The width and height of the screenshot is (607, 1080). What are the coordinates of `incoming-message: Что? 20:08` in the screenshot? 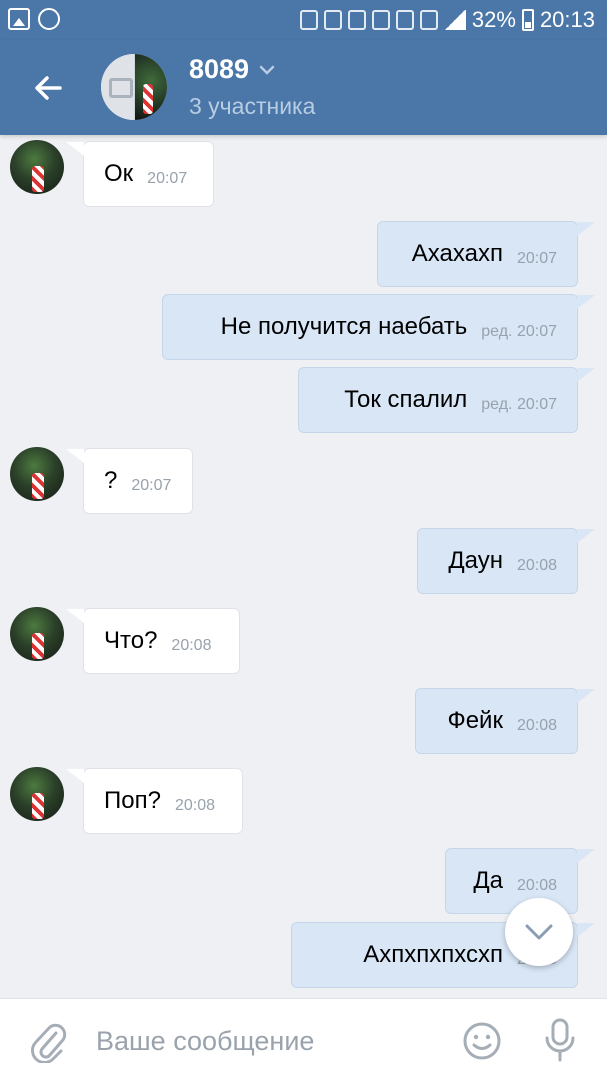 It's located at (153, 641).